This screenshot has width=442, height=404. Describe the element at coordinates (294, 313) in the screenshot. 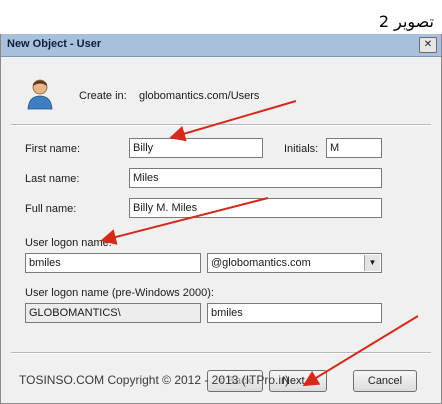

I see `pre2000-name-field: bmiles` at that location.